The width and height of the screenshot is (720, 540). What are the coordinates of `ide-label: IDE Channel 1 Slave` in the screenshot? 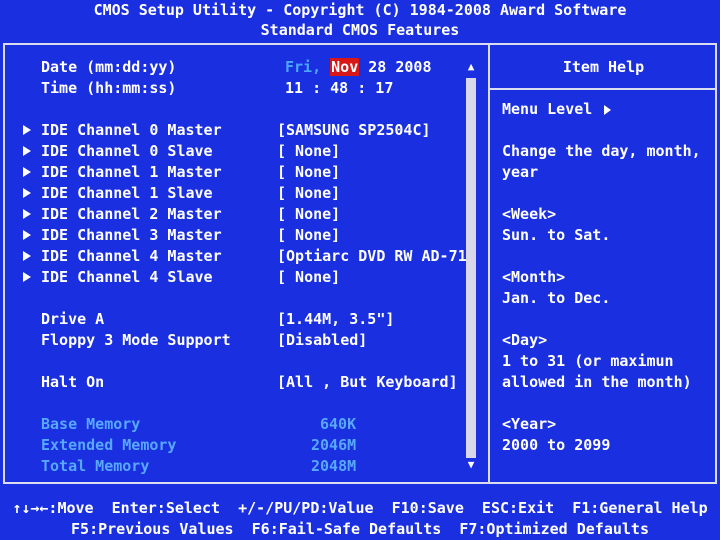 It's located at (127, 193).